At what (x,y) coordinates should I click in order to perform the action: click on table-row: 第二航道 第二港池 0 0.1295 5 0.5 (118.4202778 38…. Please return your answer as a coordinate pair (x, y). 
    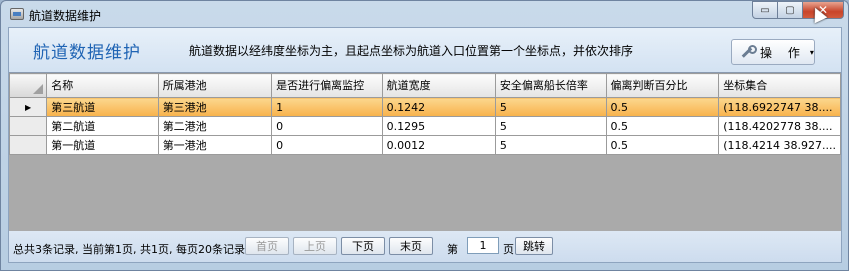
    Looking at the image, I should click on (425, 126).